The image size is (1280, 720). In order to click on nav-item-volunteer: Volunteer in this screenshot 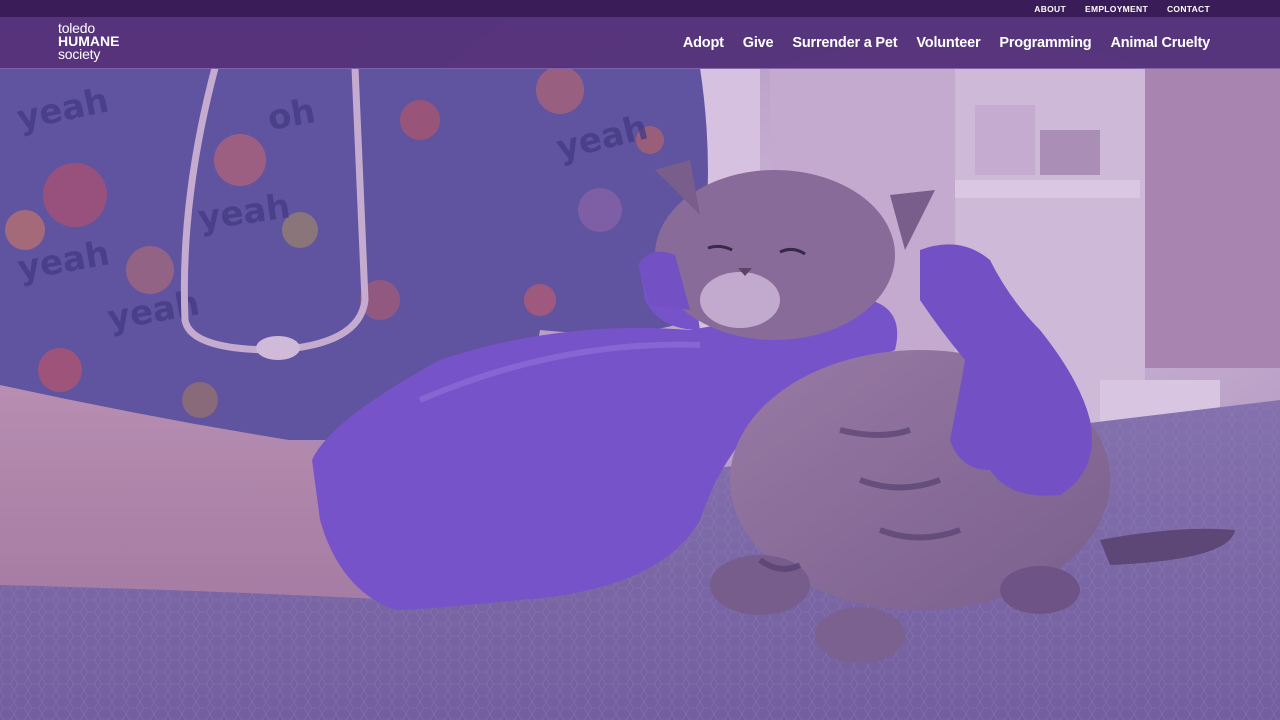, I will do `click(948, 43)`.